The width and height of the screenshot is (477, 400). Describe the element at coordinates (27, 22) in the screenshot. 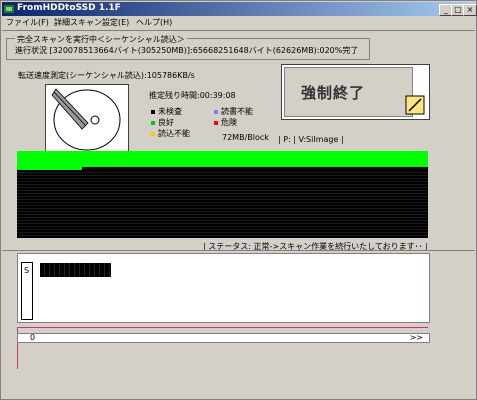

I see `menu-file: ファイル(F)` at that location.